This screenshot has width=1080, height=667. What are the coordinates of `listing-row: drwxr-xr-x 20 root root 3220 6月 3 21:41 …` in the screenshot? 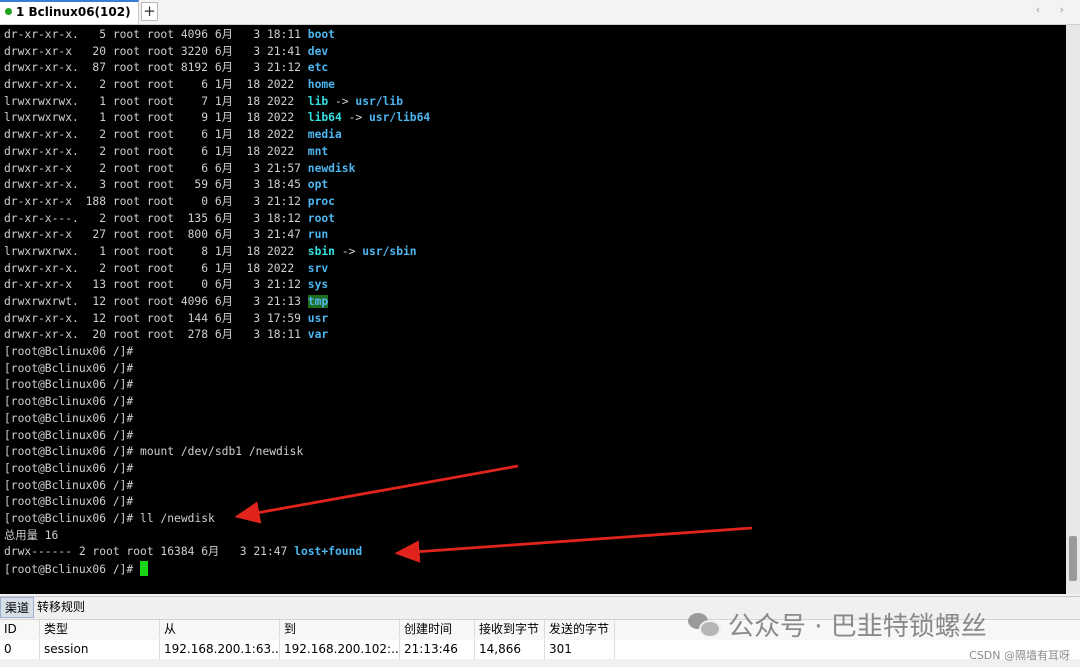 It's located at (217, 52).